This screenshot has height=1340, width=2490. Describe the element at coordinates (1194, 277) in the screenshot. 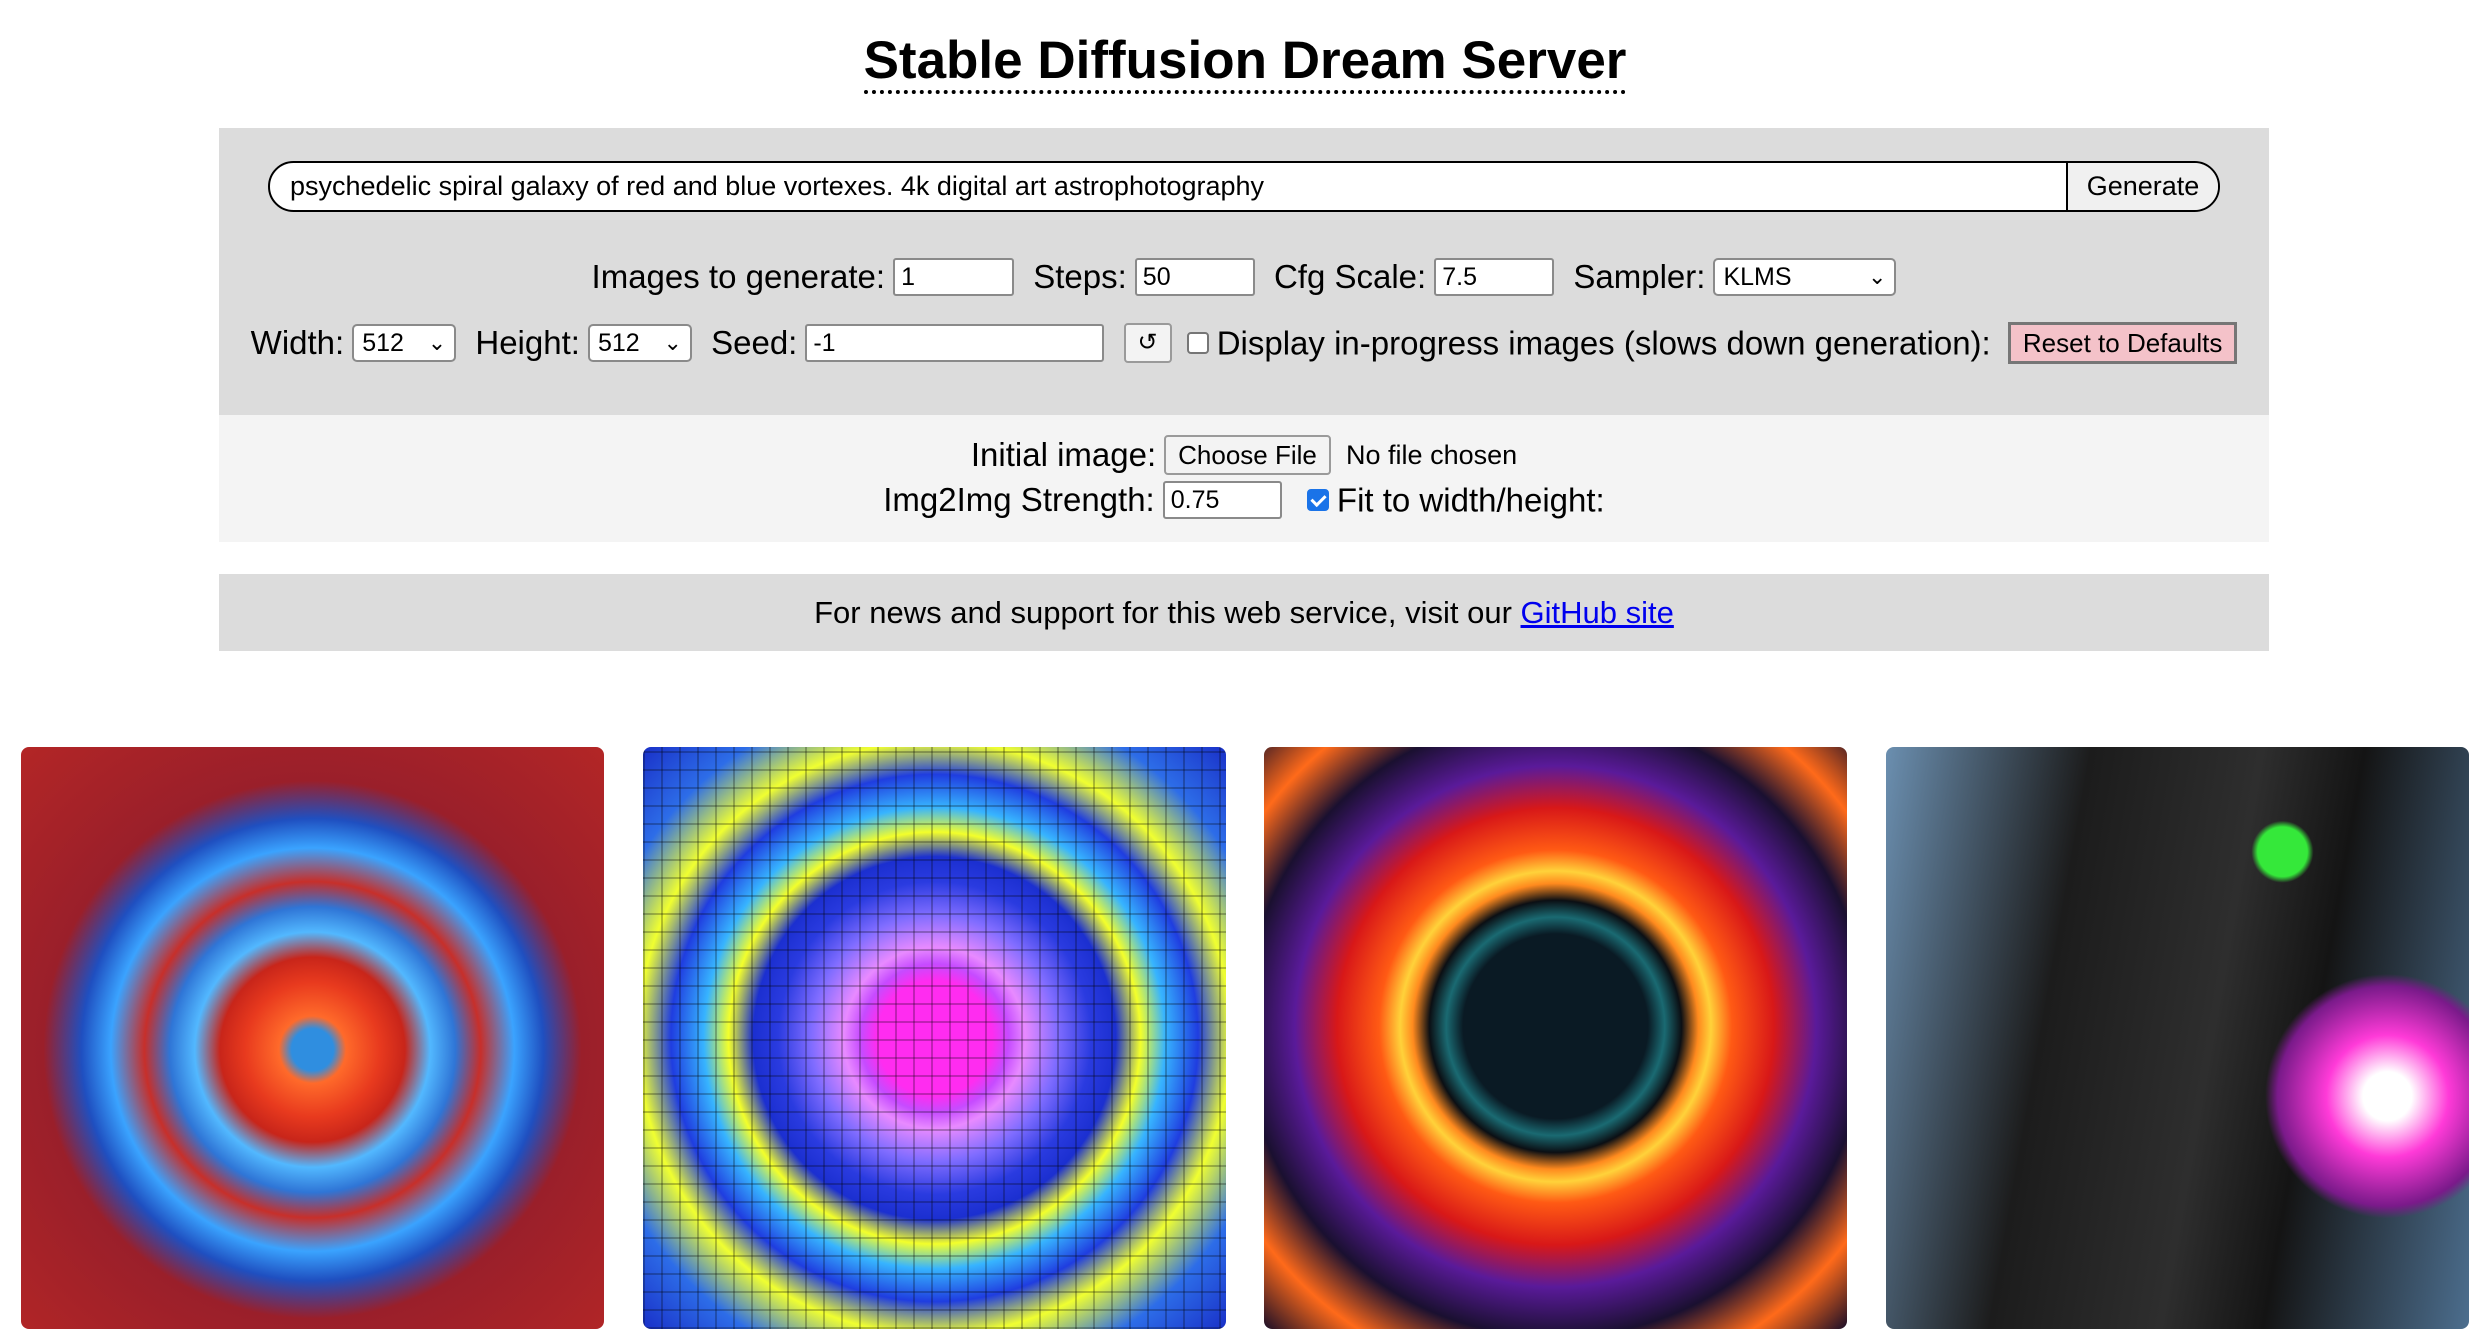

I see `steps-input` at that location.